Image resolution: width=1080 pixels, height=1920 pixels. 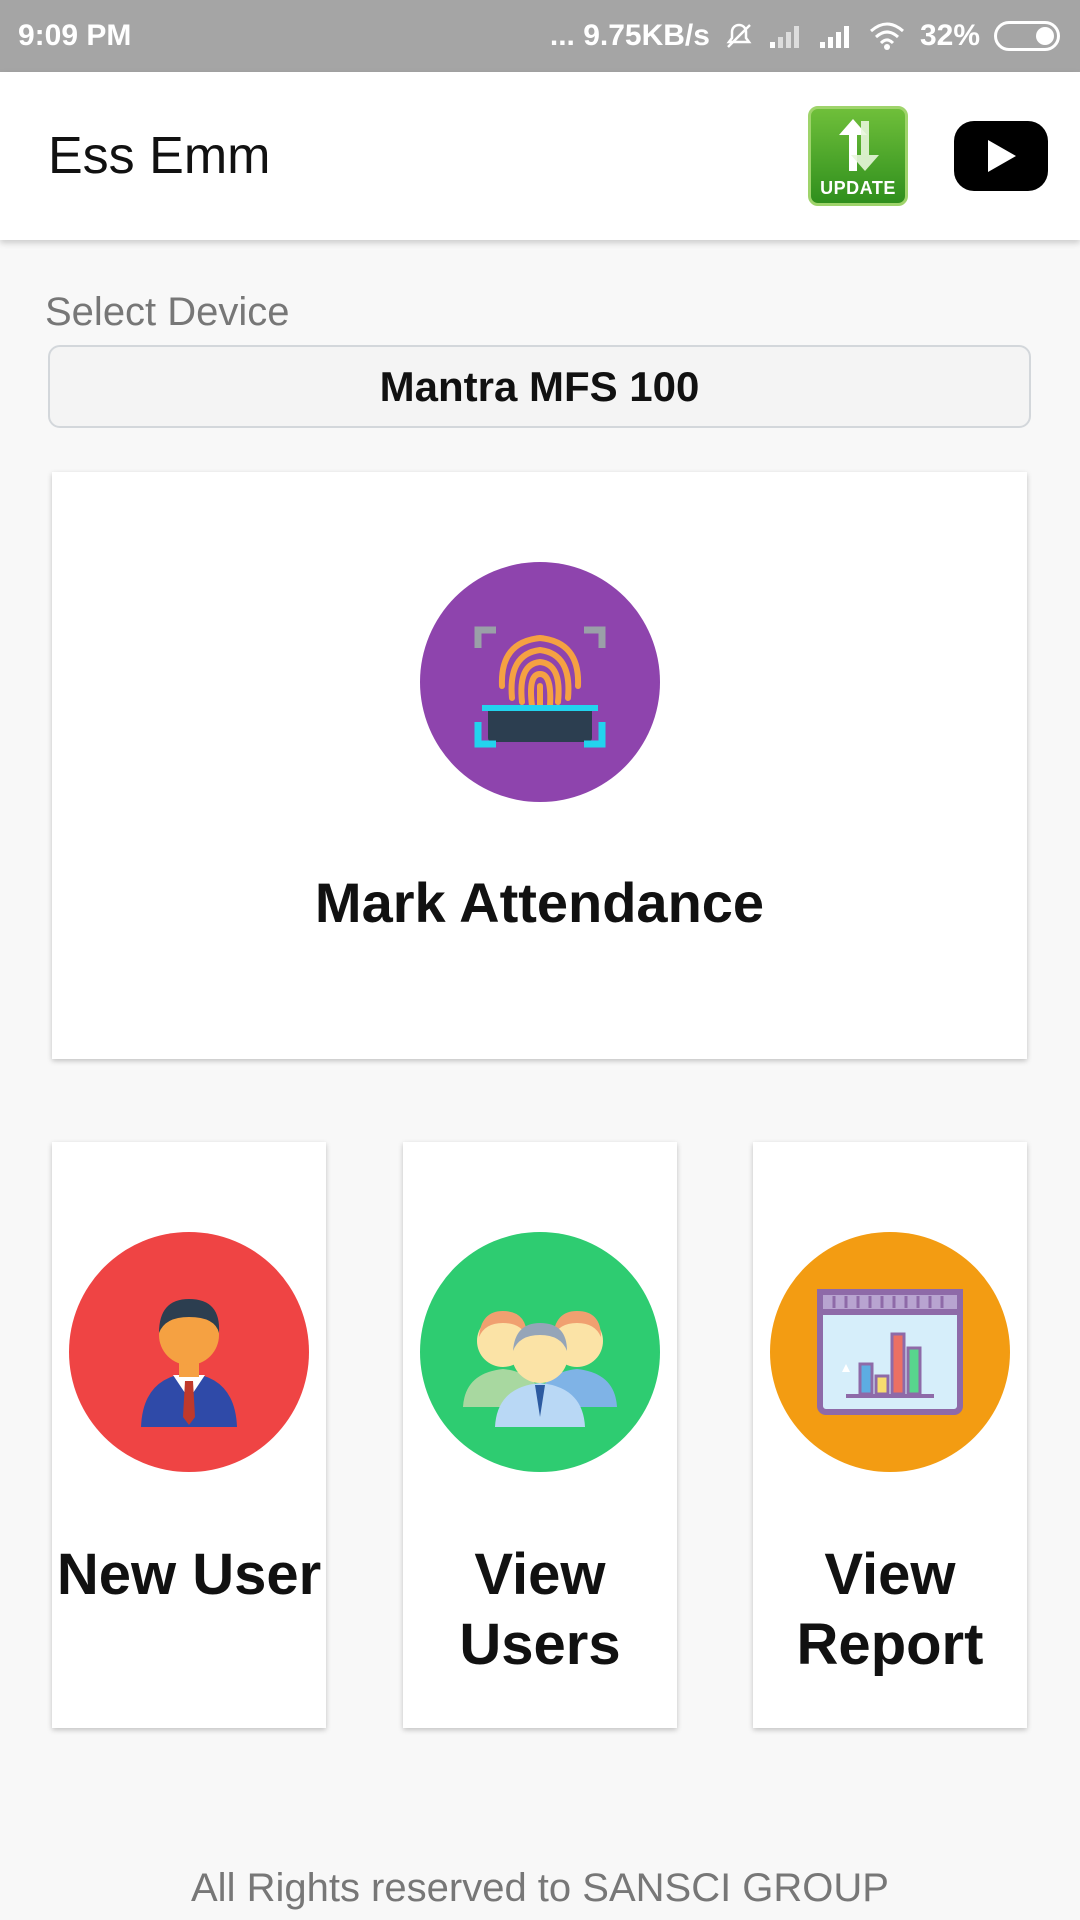 What do you see at coordinates (539, 902) in the screenshot?
I see `mark-attendance-label: Mark Attendance` at bounding box center [539, 902].